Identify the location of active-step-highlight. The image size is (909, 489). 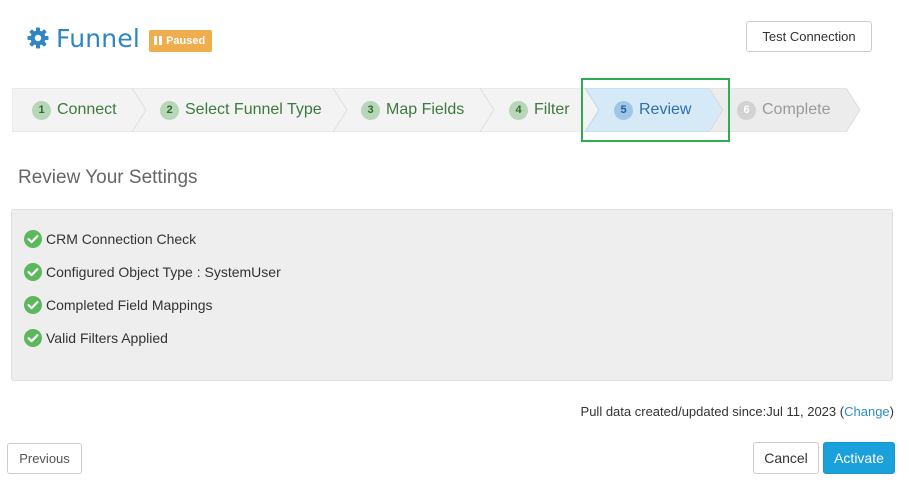
(655, 110).